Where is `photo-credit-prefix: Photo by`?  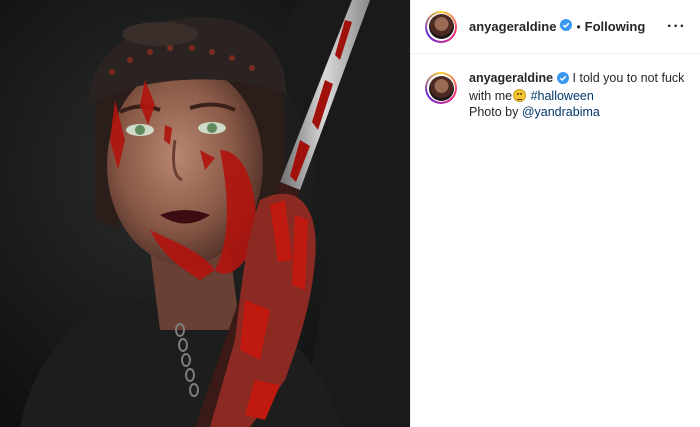 photo-credit-prefix: Photo by is located at coordinates (495, 112).